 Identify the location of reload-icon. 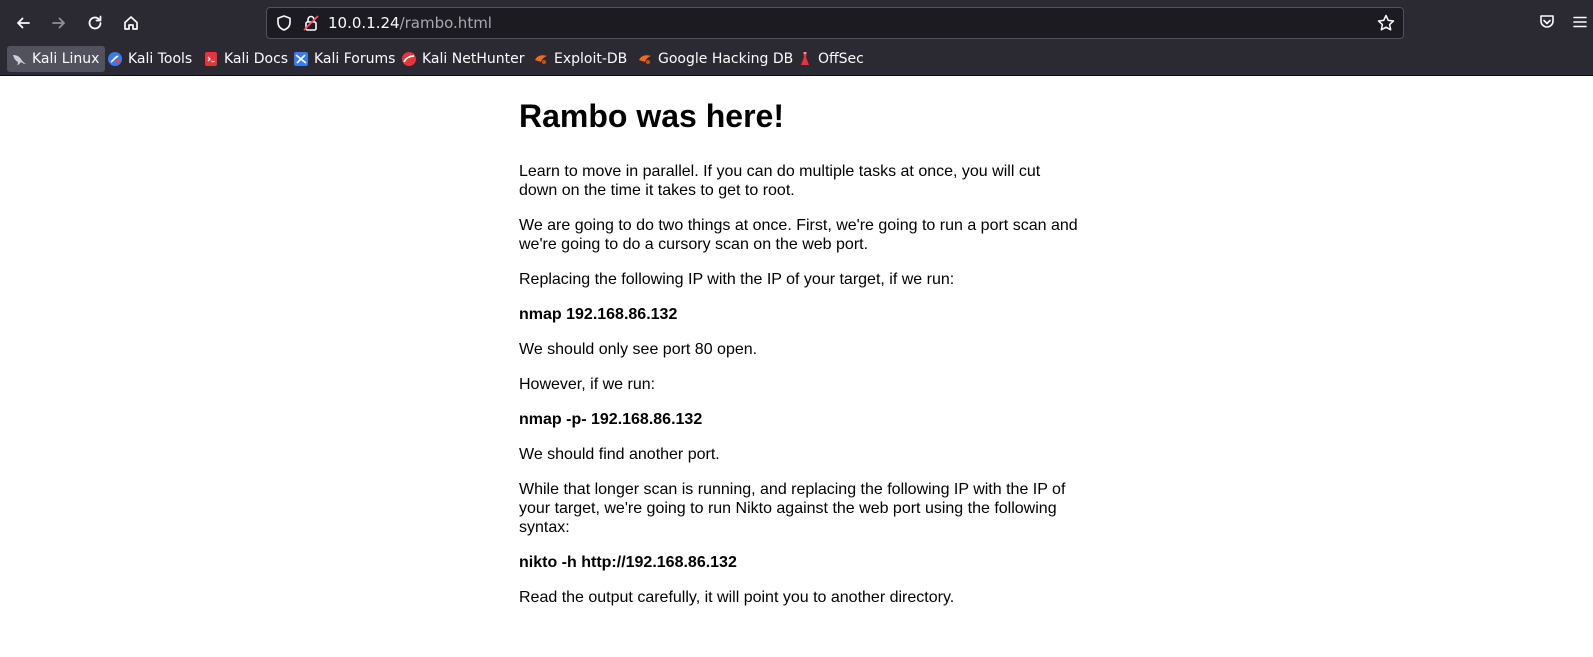
(95, 22).